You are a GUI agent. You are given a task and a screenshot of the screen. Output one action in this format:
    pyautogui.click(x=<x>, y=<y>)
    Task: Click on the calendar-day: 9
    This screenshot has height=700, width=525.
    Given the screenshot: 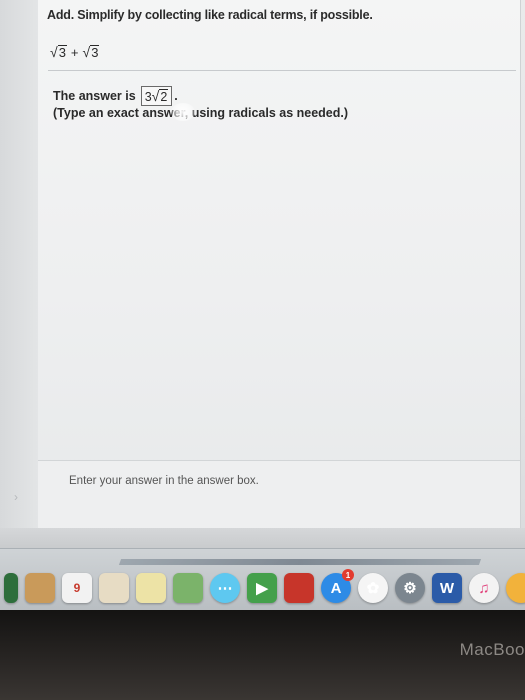 What is the action you would take?
    pyautogui.click(x=77, y=588)
    